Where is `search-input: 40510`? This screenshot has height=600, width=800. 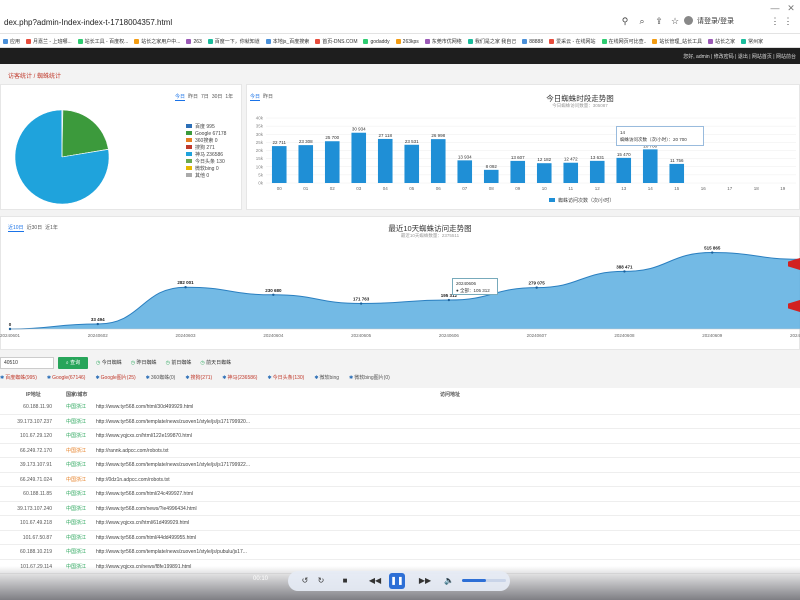
search-input: 40510 is located at coordinates (27, 363).